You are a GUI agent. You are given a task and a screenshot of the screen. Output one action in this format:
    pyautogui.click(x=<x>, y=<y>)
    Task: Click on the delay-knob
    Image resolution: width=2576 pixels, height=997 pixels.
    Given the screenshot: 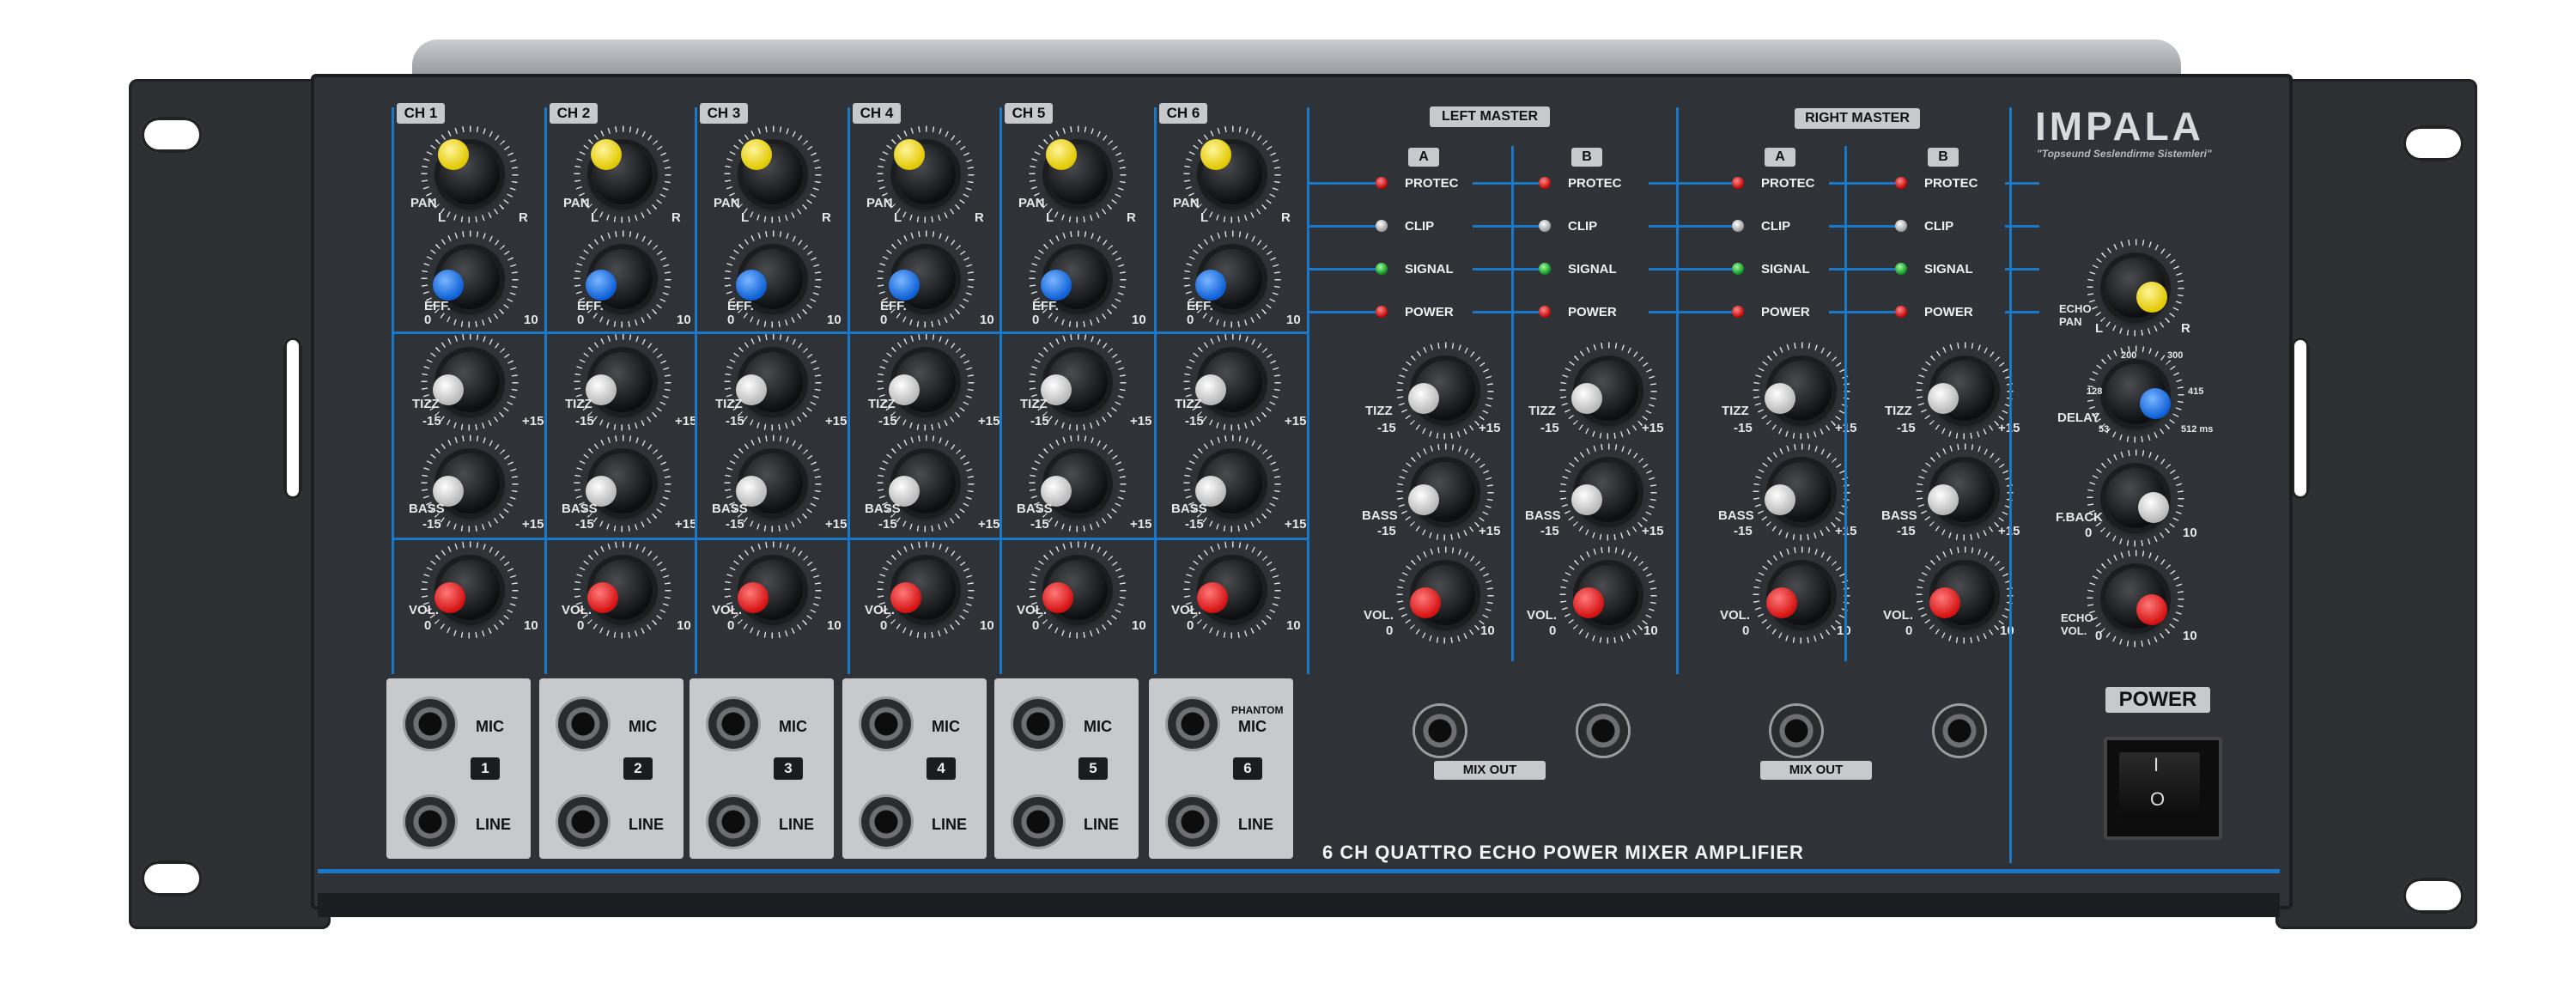 What is the action you would take?
    pyautogui.click(x=2135, y=394)
    